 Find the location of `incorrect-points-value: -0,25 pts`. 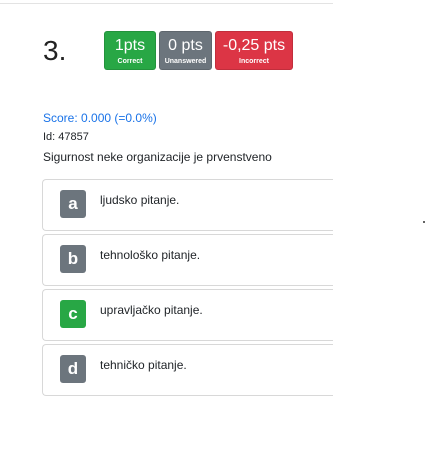

incorrect-points-value: -0,25 pts is located at coordinates (254, 45).